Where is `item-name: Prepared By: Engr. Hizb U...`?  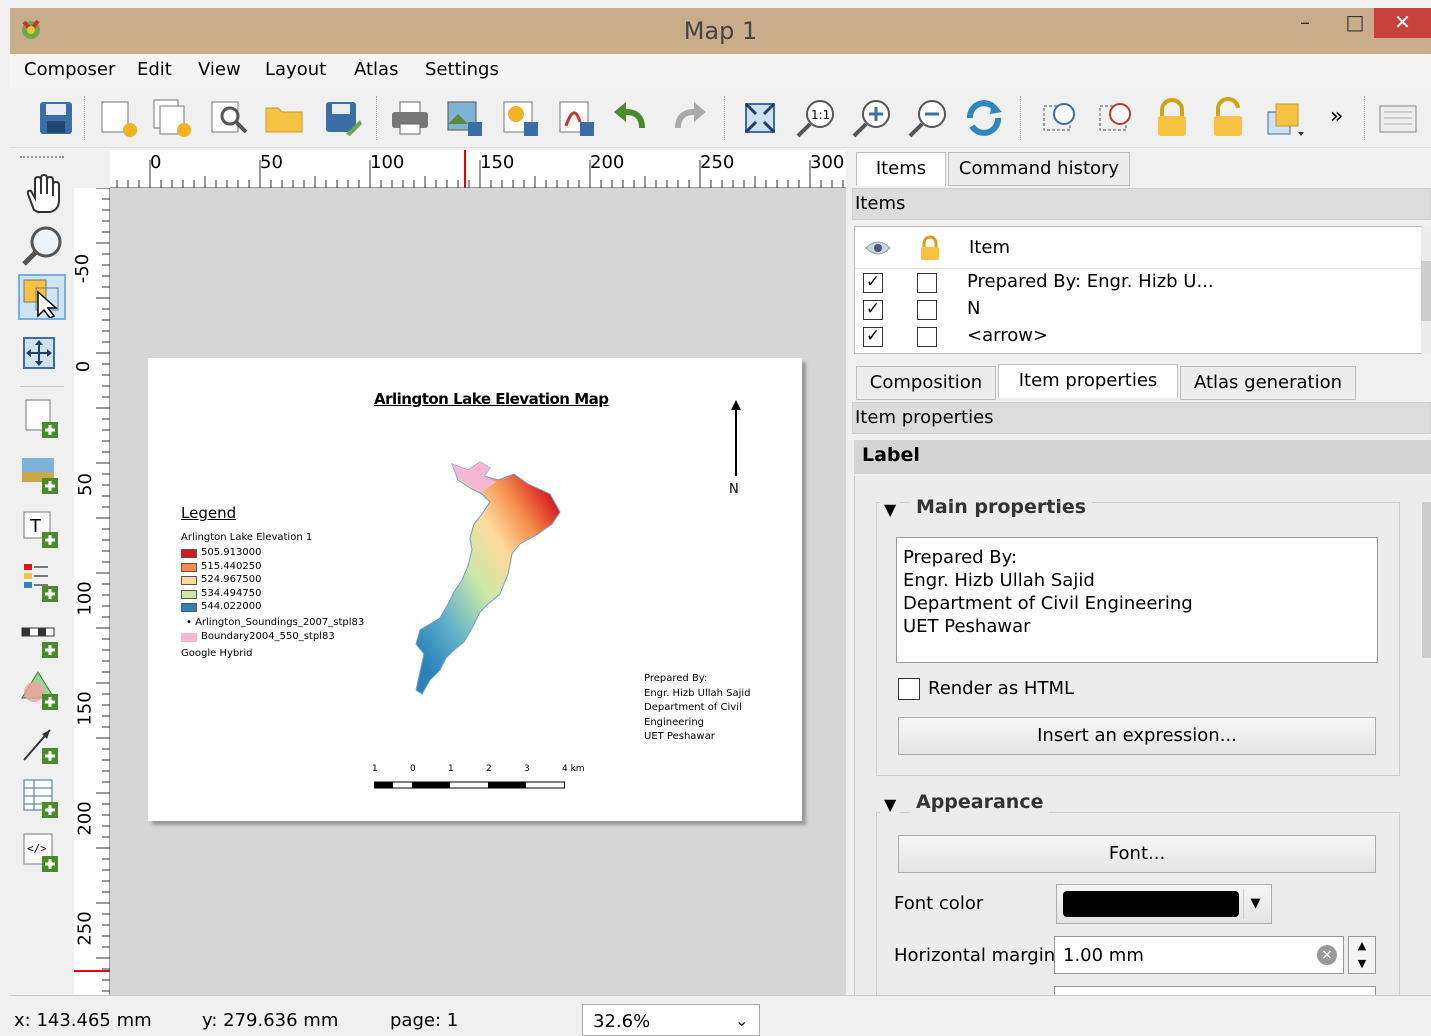 item-name: Prepared By: Engr. Hizb U... is located at coordinates (1090, 281).